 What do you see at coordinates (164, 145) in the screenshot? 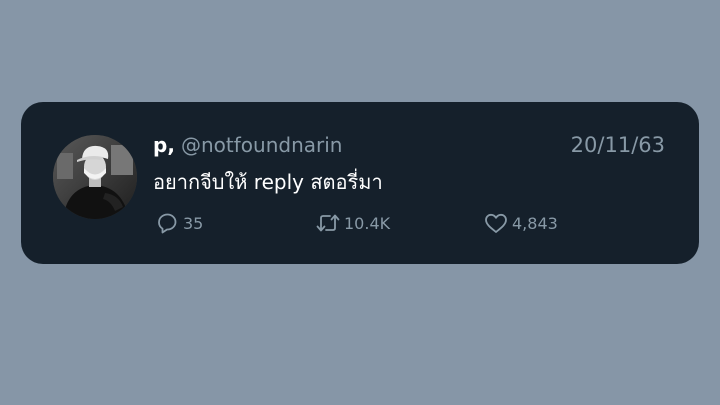
I see `display-name: p,` at bounding box center [164, 145].